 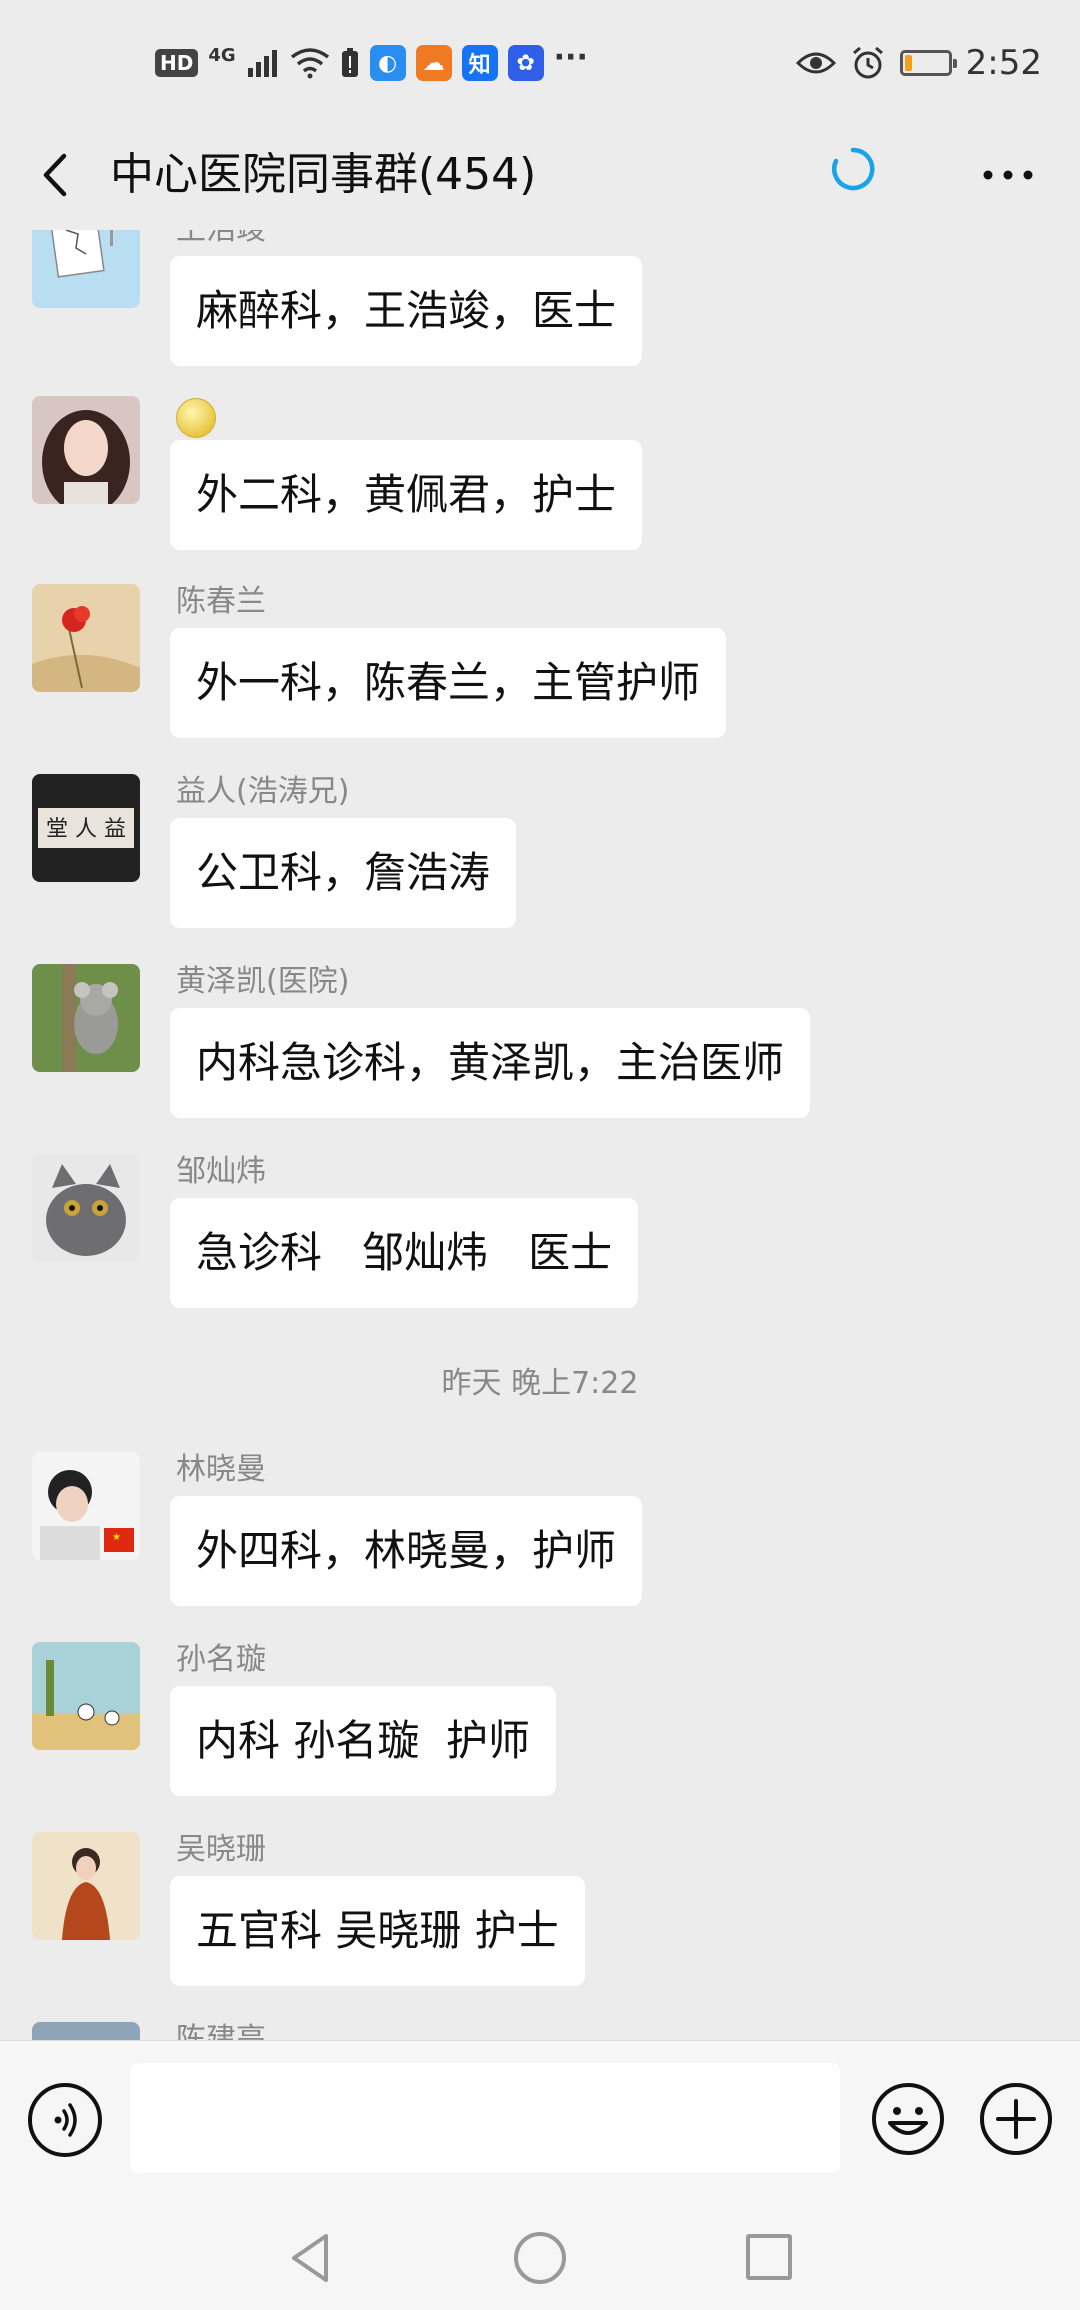 I want to click on chat-message: 外二科，黄佩君，护士, so click(x=540, y=486).